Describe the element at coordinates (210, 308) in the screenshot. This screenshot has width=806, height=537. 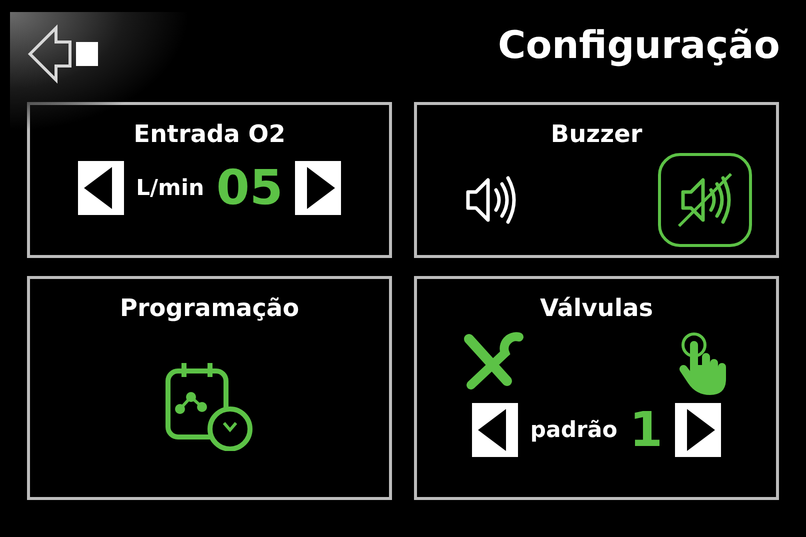
I see `panel-title: Programação` at that location.